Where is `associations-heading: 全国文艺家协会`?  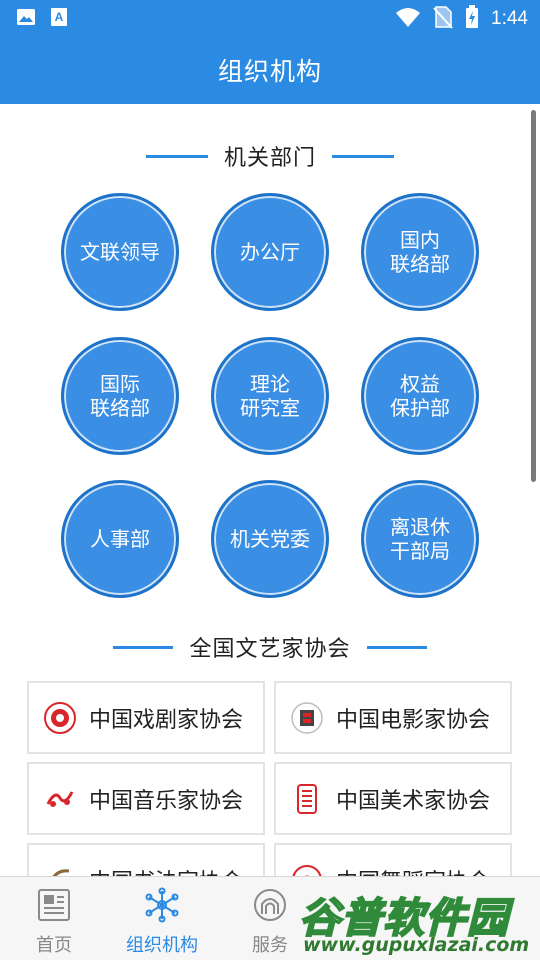
associations-heading: 全国文艺家协会 is located at coordinates (270, 647).